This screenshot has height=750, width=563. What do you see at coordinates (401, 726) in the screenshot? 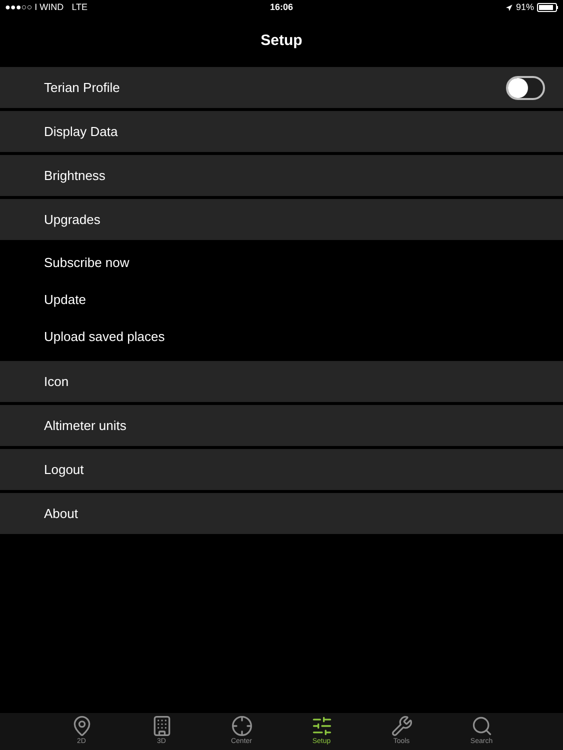
I see `wrench-icon` at bounding box center [401, 726].